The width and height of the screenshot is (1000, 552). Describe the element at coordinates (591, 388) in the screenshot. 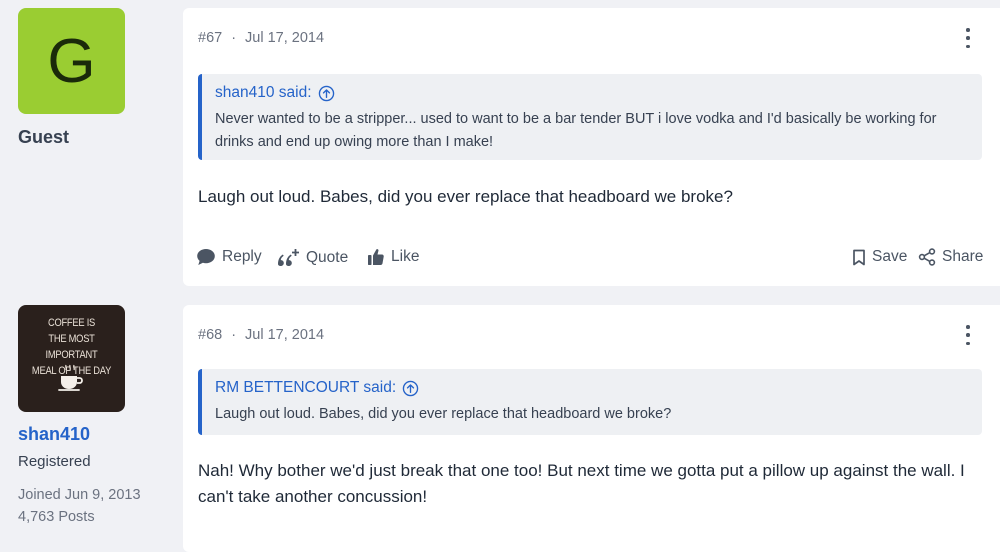

I see `quote-author-link: RM BETTENCOURT said:` at that location.